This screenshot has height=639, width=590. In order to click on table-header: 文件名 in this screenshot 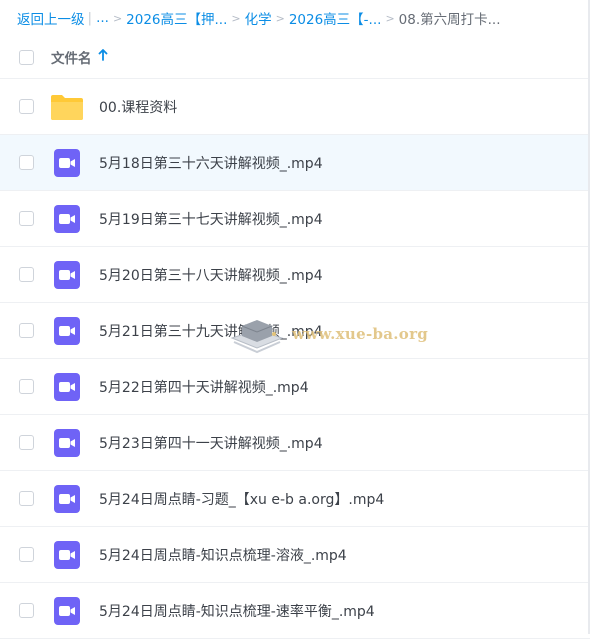, I will do `click(295, 57)`.